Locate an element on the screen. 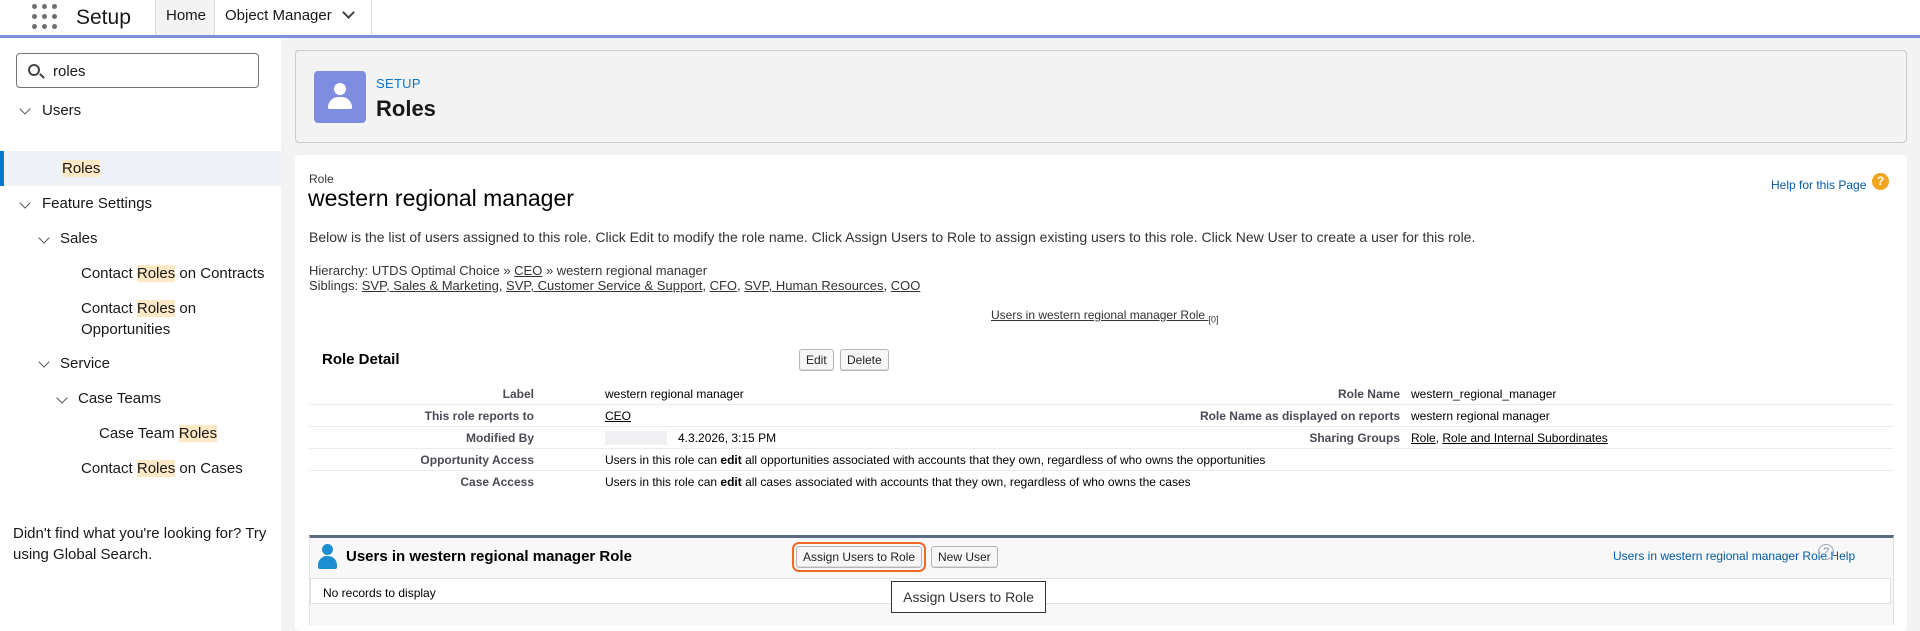 The width and height of the screenshot is (1920, 631). tree-item-sales: Sales is located at coordinates (79, 238).